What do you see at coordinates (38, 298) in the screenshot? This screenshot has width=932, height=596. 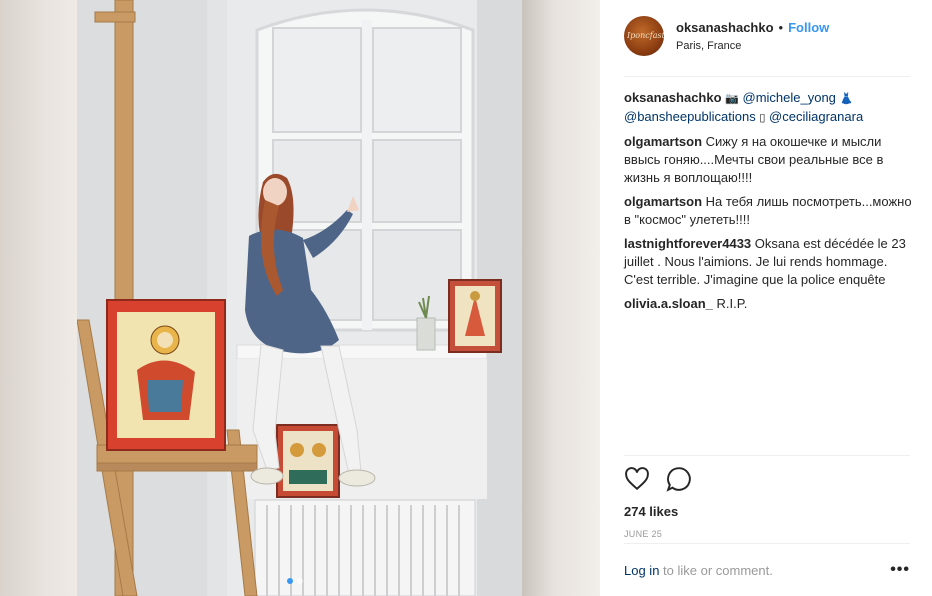 I see `left-background` at bounding box center [38, 298].